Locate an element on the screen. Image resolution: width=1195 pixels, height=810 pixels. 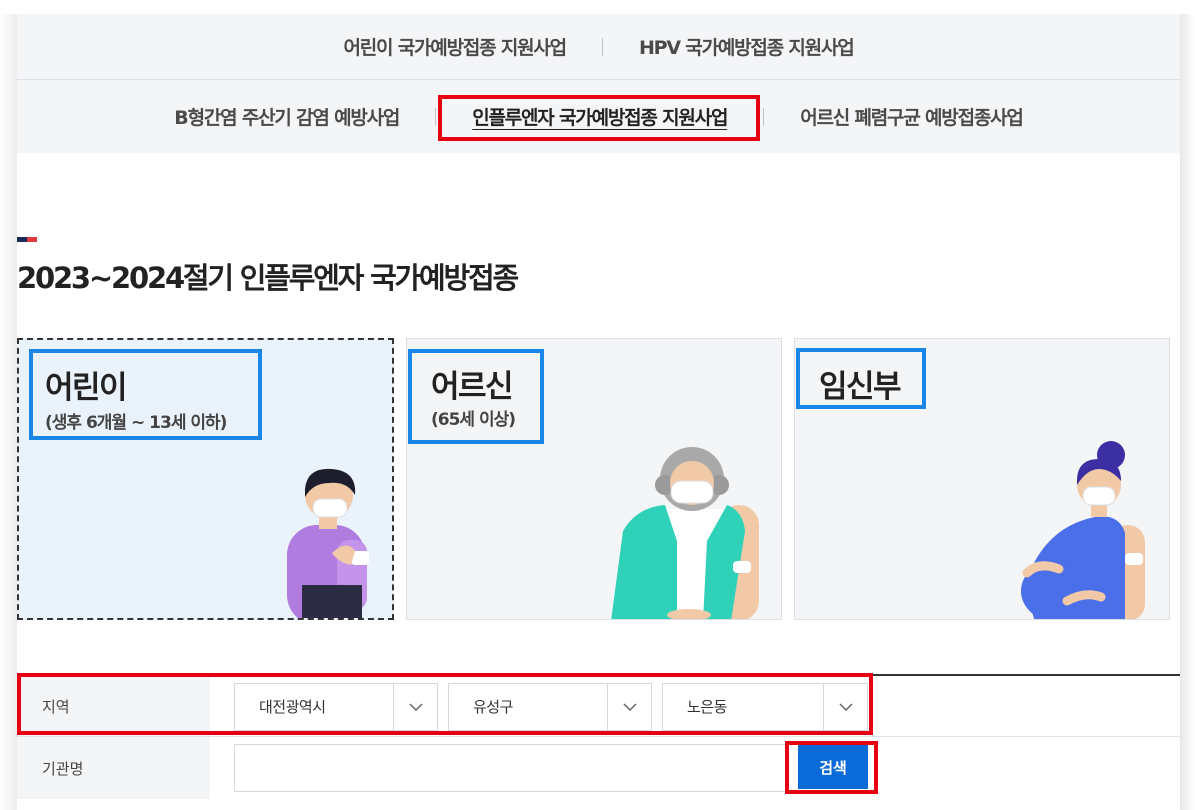
tab-hepatitis-b: B형간염 주산기 감염 예방사업 is located at coordinates (286, 116).